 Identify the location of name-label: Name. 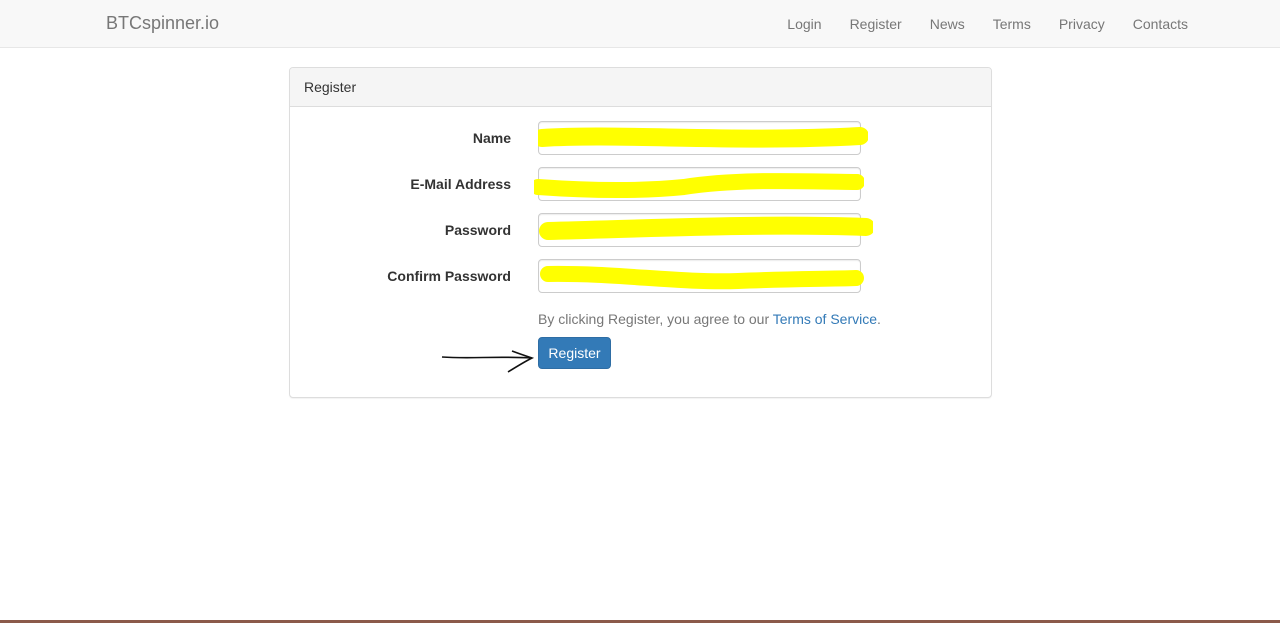
(491, 138).